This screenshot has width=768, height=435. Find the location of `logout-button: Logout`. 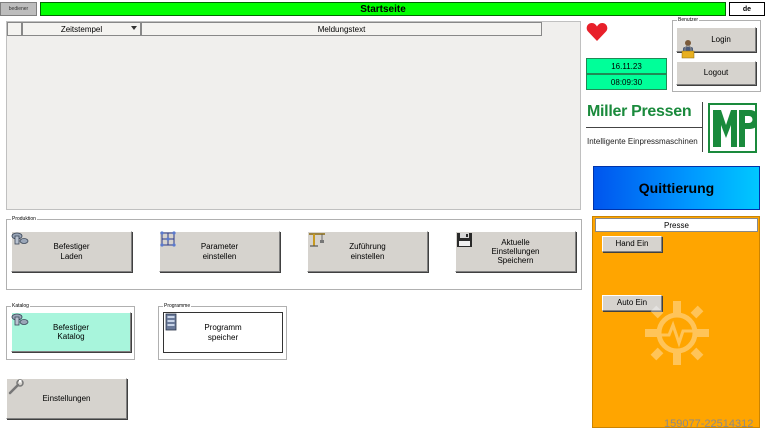

logout-button: Logout is located at coordinates (716, 73).